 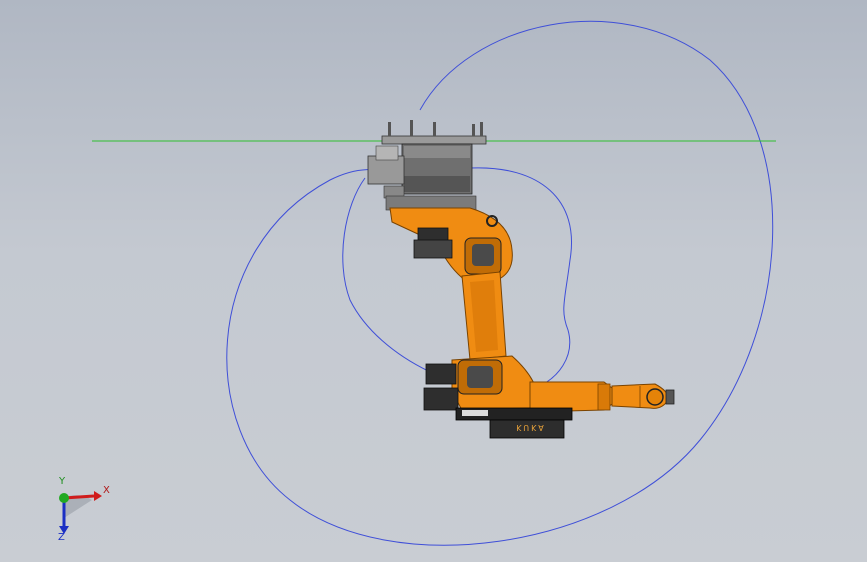 What do you see at coordinates (106, 490) in the screenshot?
I see `x-axis-label: X` at bounding box center [106, 490].